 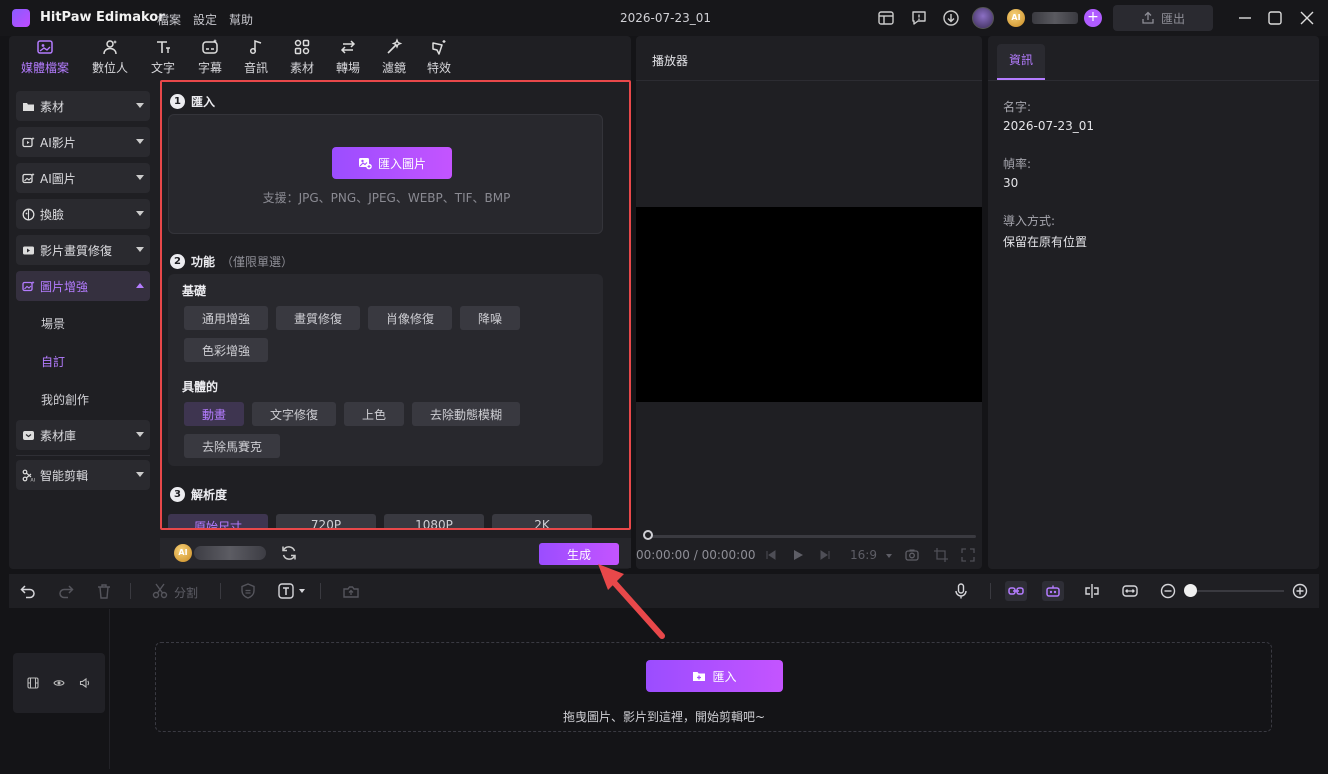 I want to click on resolution-2k: 2K, so click(x=542, y=521).